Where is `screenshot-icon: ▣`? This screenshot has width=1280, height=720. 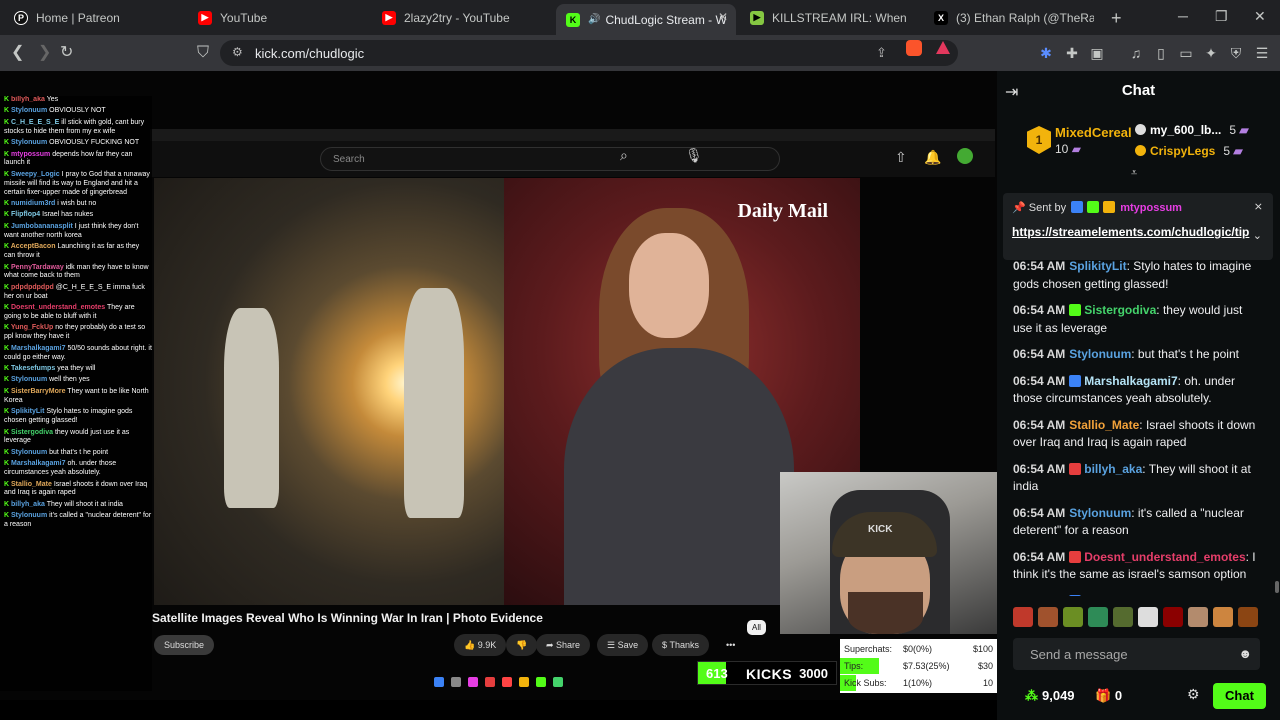 screenshot-icon: ▣ is located at coordinates (1097, 53).